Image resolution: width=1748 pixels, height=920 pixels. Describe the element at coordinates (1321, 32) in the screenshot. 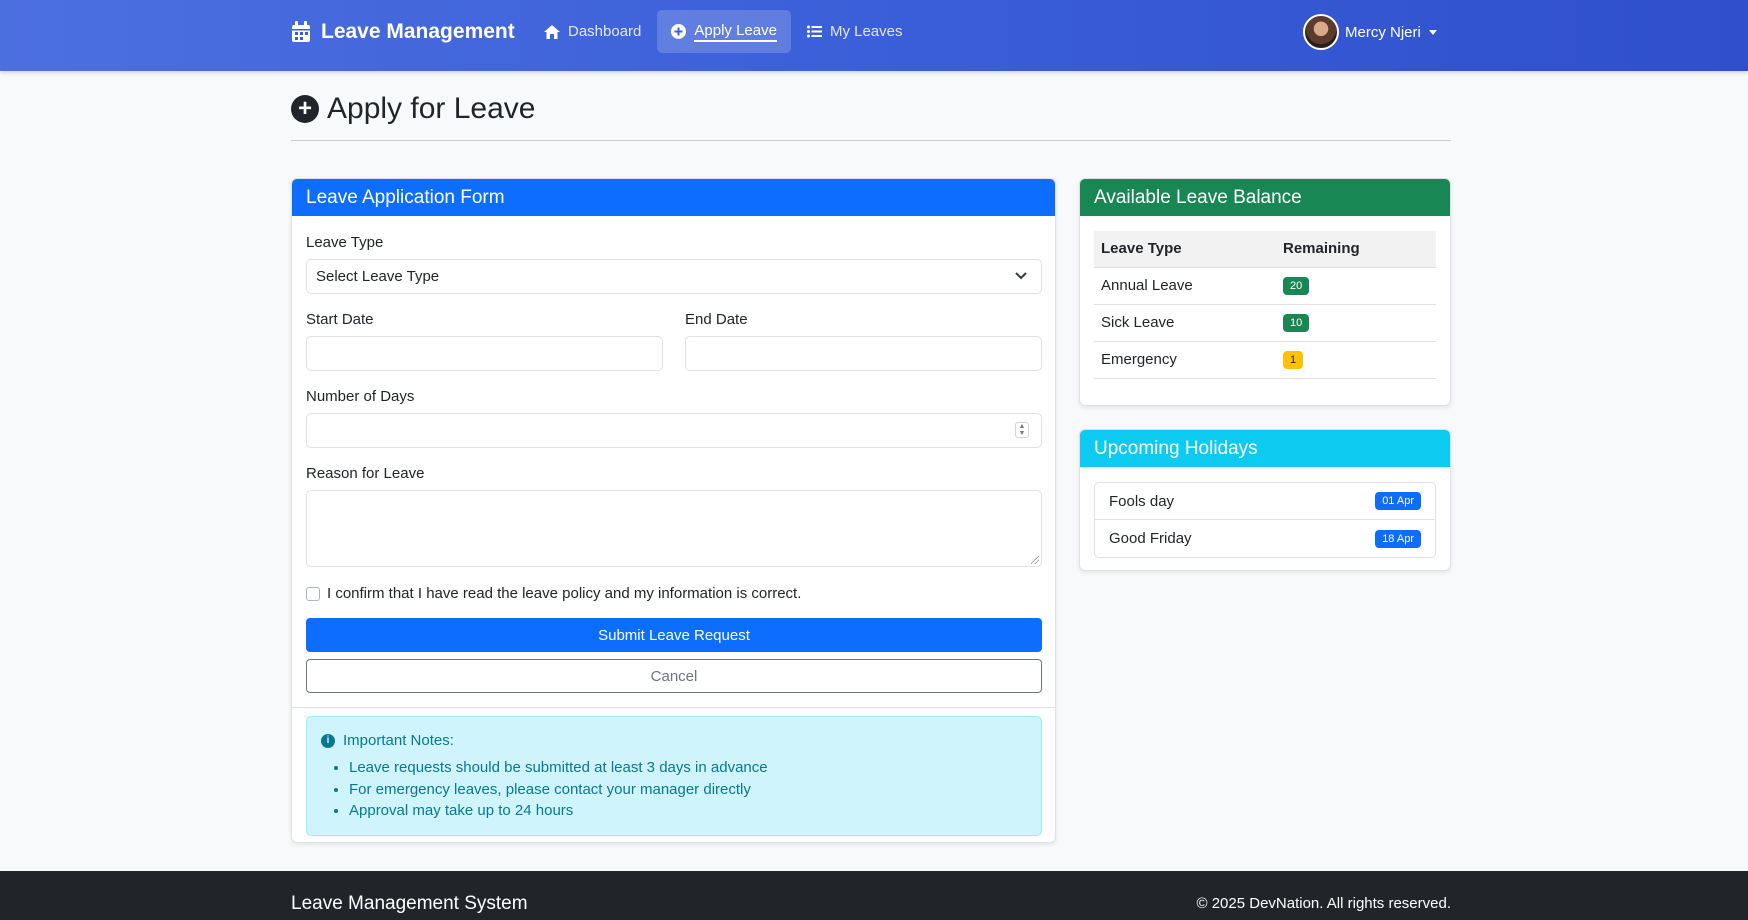

I see `avatar` at that location.